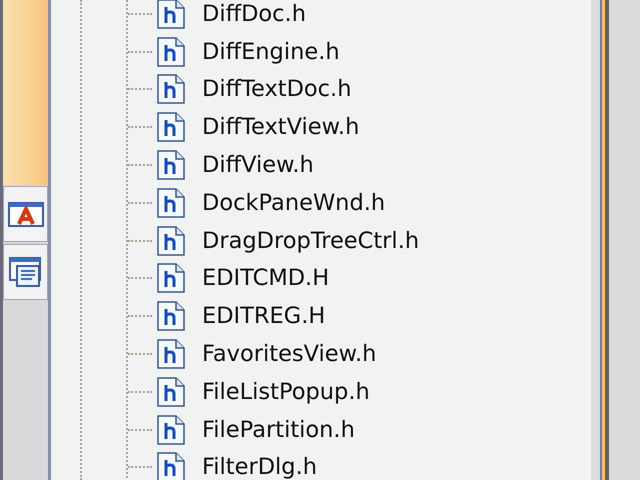  I want to click on tree-item: DiffEngine.h, so click(271, 51).